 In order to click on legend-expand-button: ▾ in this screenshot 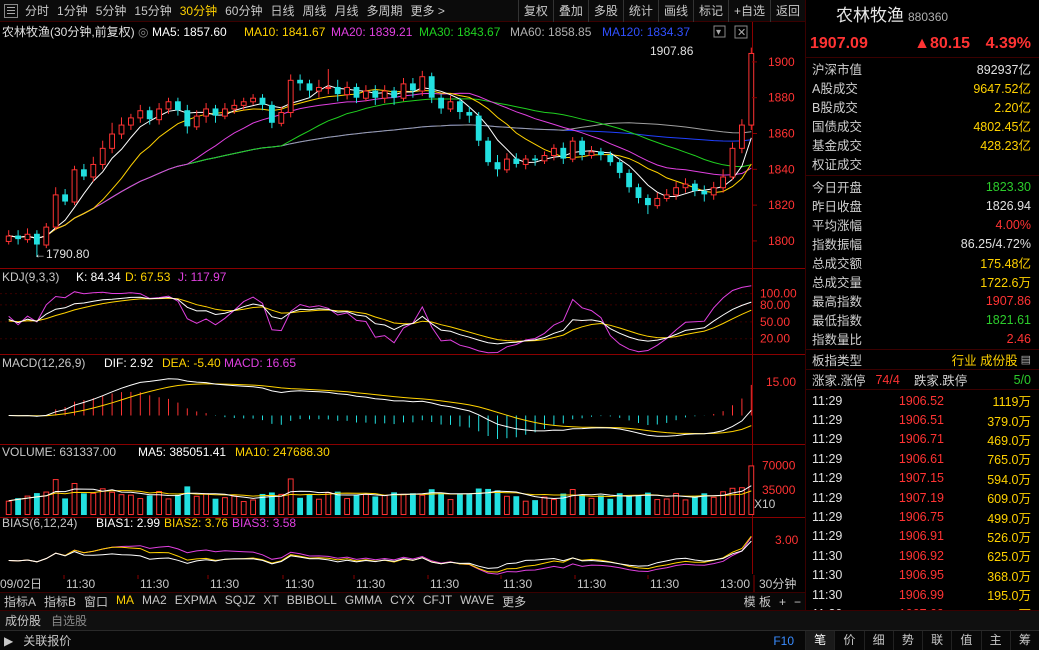, I will do `click(719, 31)`.